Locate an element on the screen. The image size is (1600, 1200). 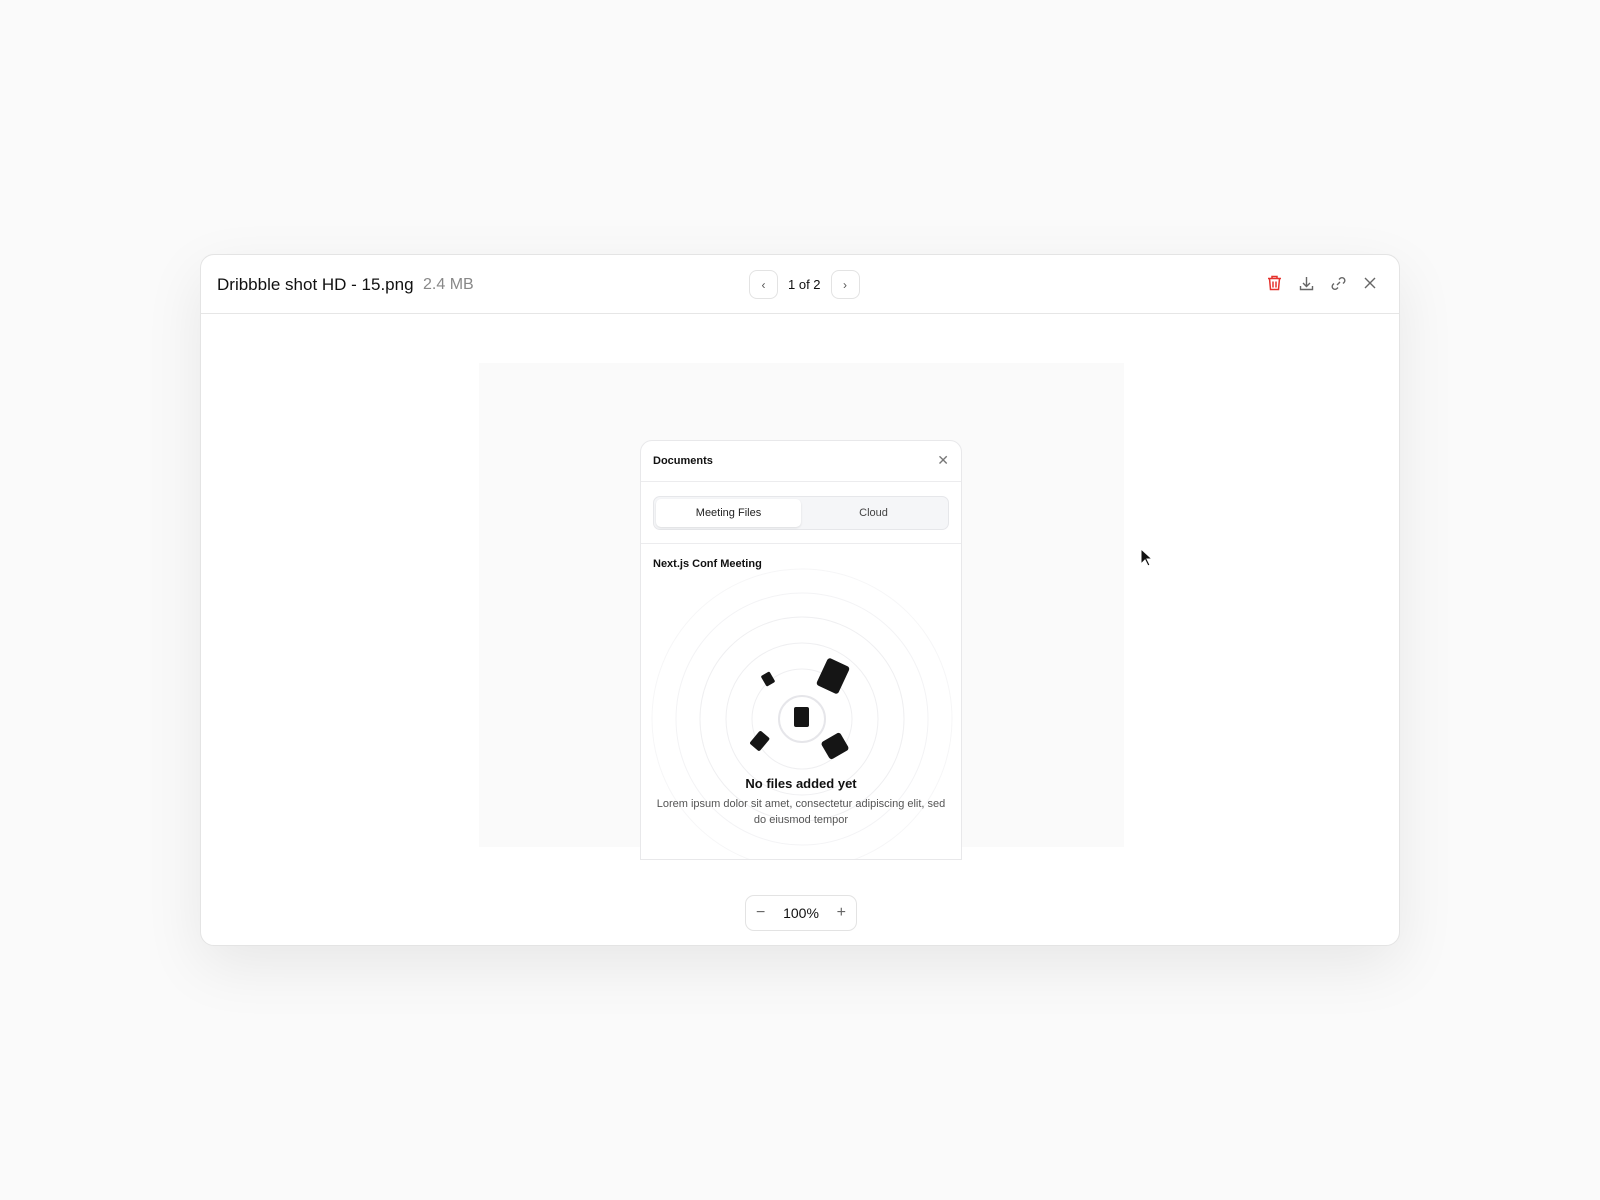
pager: ‹ 1 of 2 › is located at coordinates (804, 284).